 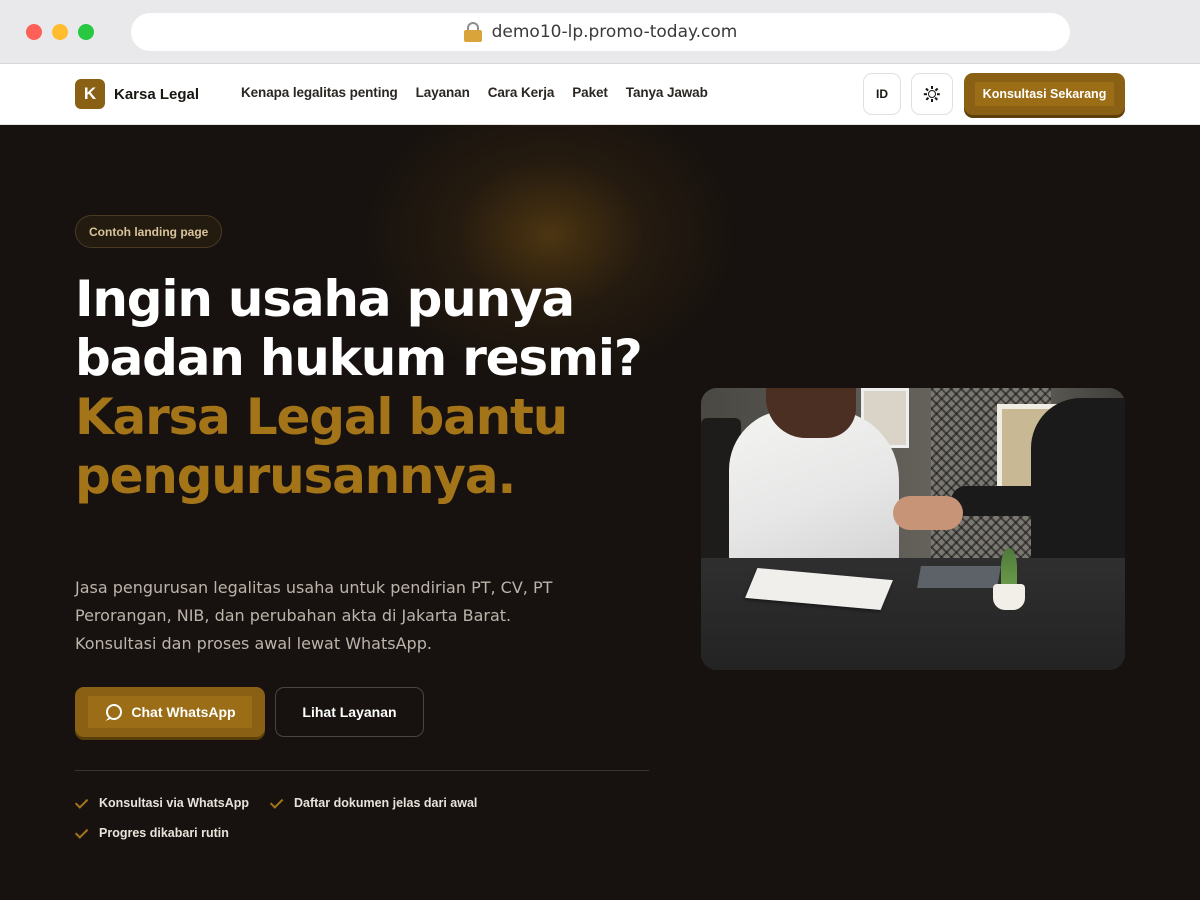 What do you see at coordinates (359, 328) in the screenshot?
I see `headline-plain: Ingin usaha punya badan hukum resmi?` at bounding box center [359, 328].